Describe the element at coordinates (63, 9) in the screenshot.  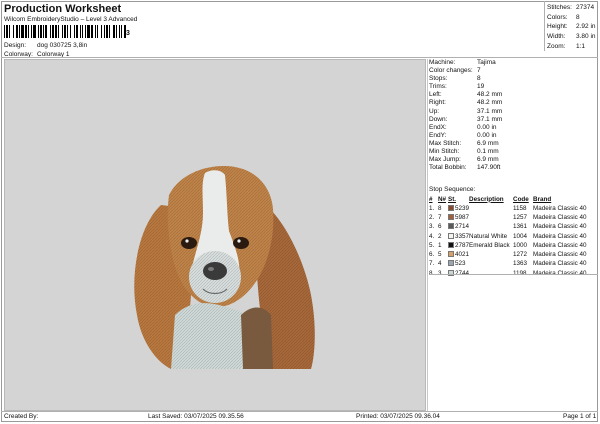
I see `worksheet-title: Production Worksheet` at that location.